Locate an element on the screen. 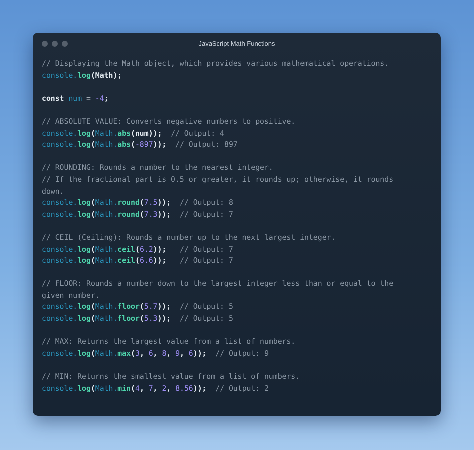 Image resolution: width=474 pixels, height=450 pixels. zoom-dot-icon is located at coordinates (65, 44).